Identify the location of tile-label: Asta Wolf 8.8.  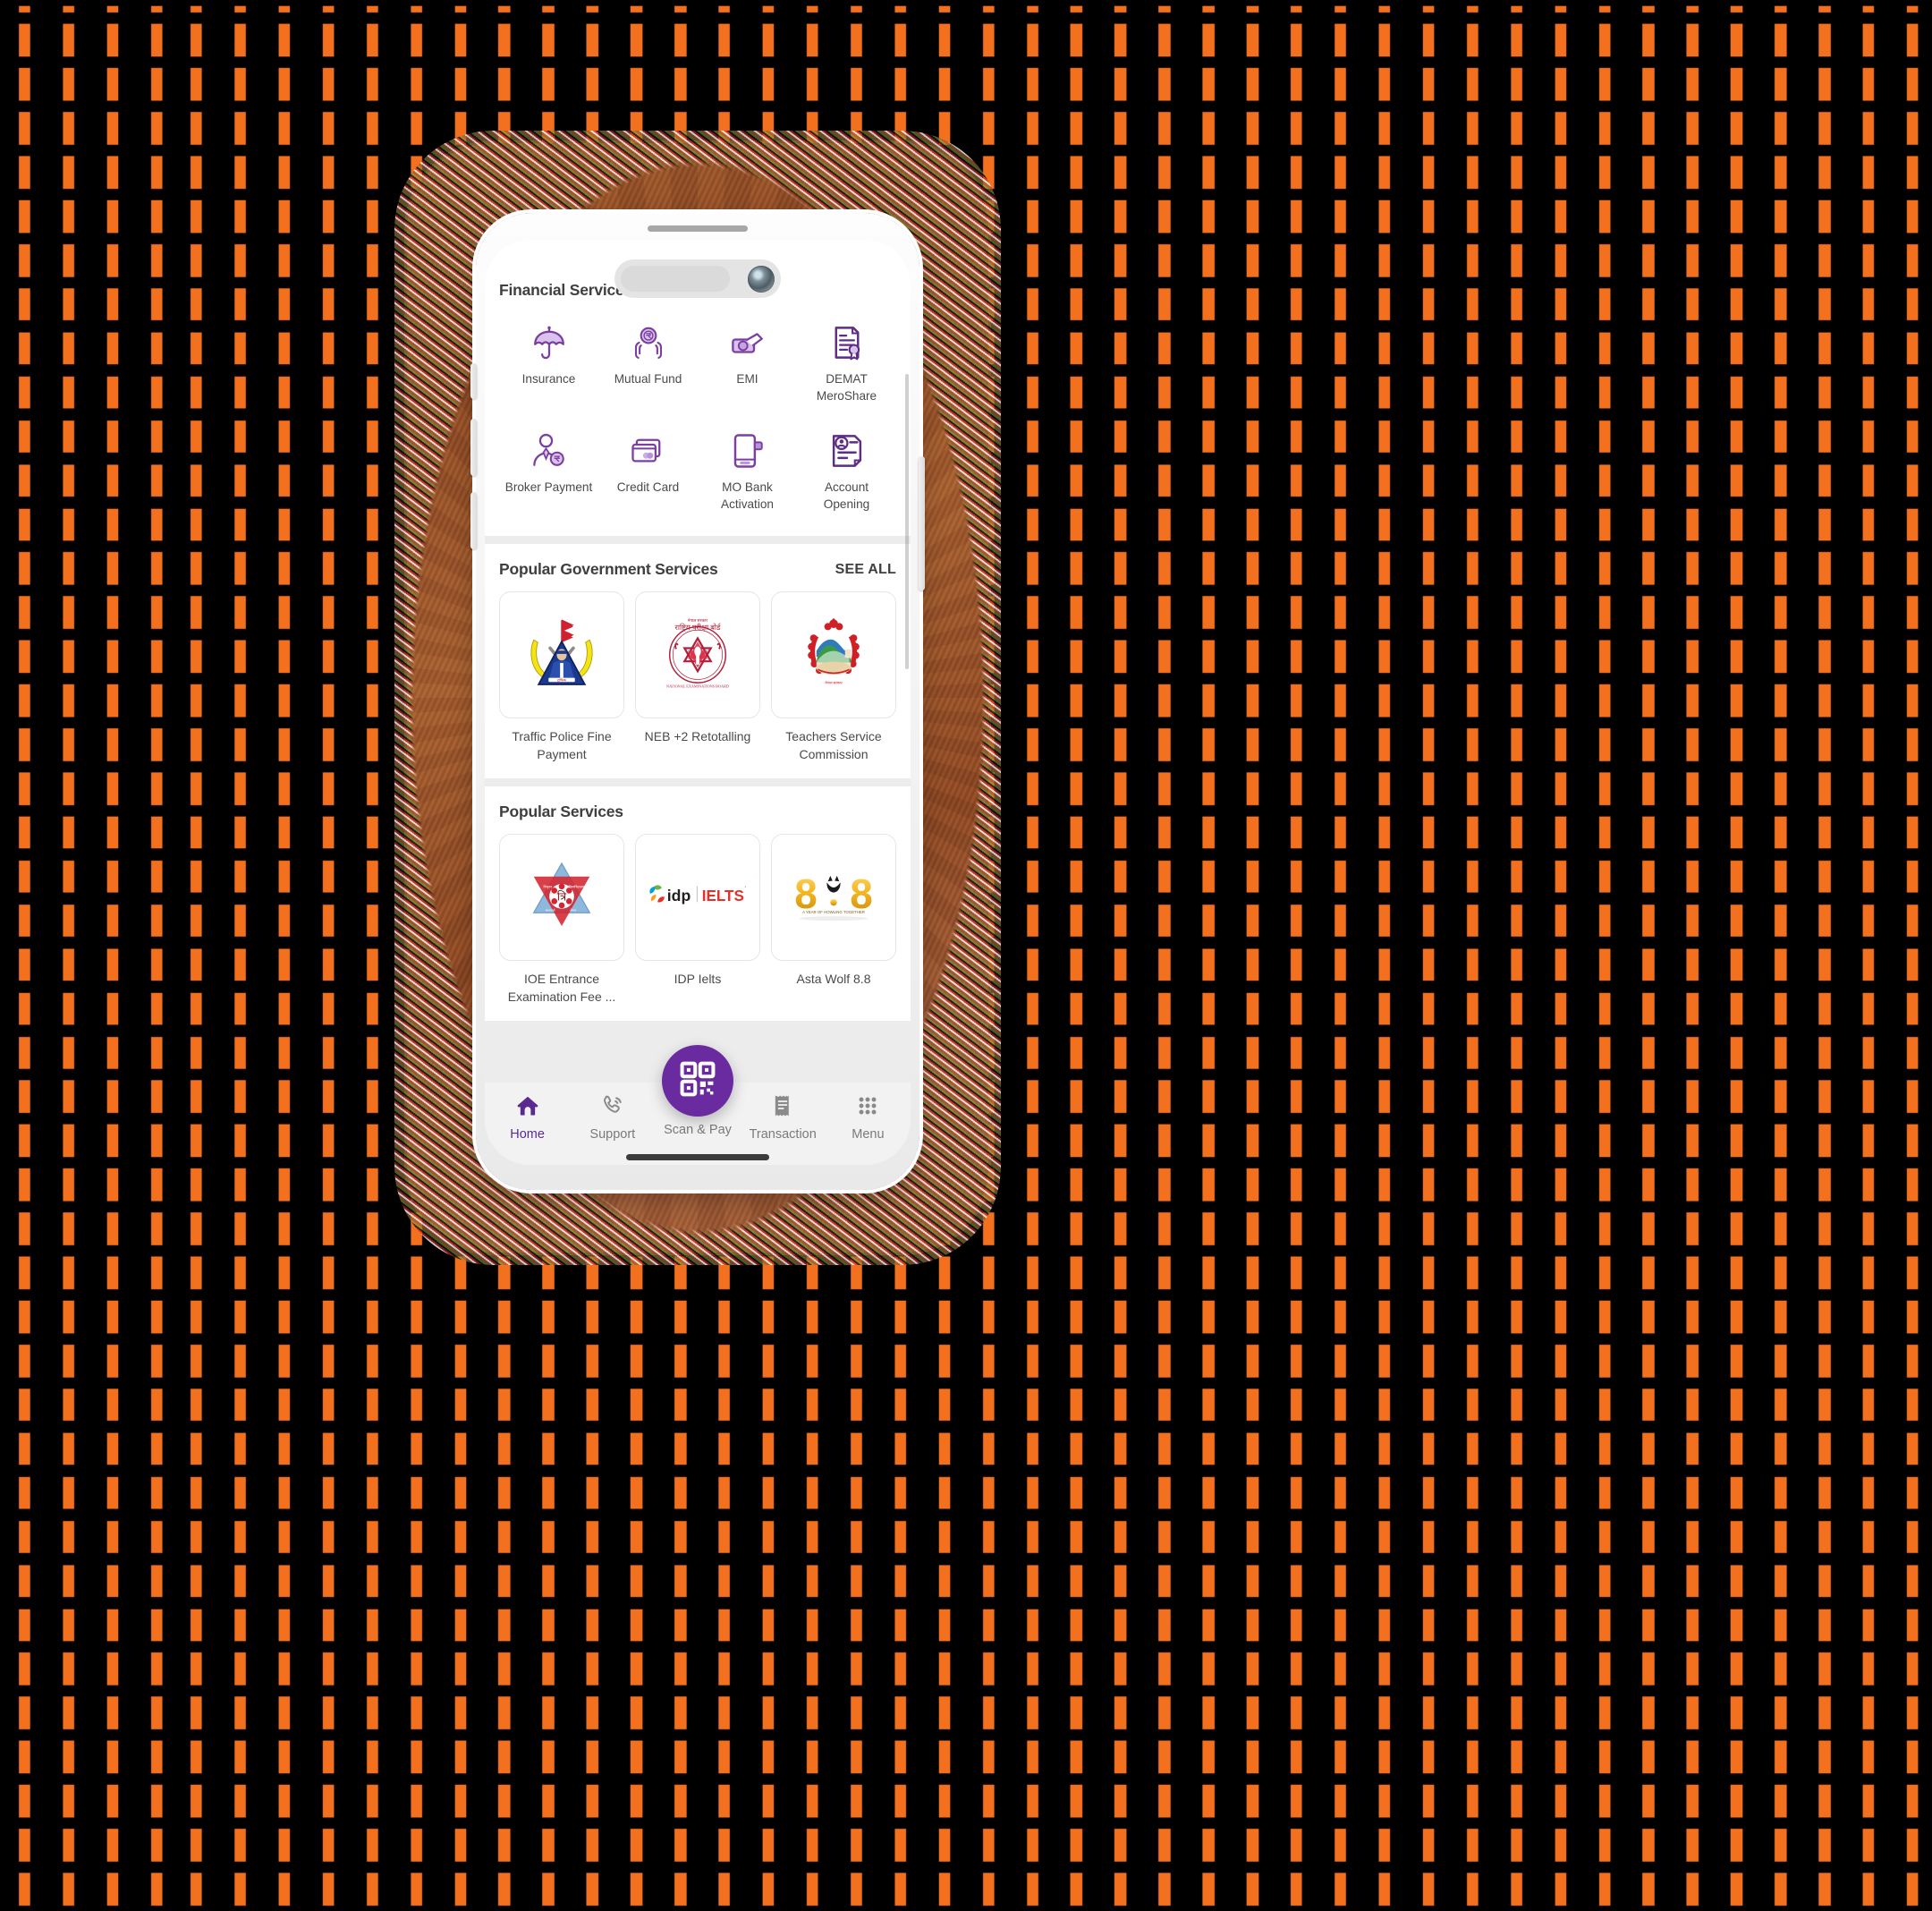
(833, 978).